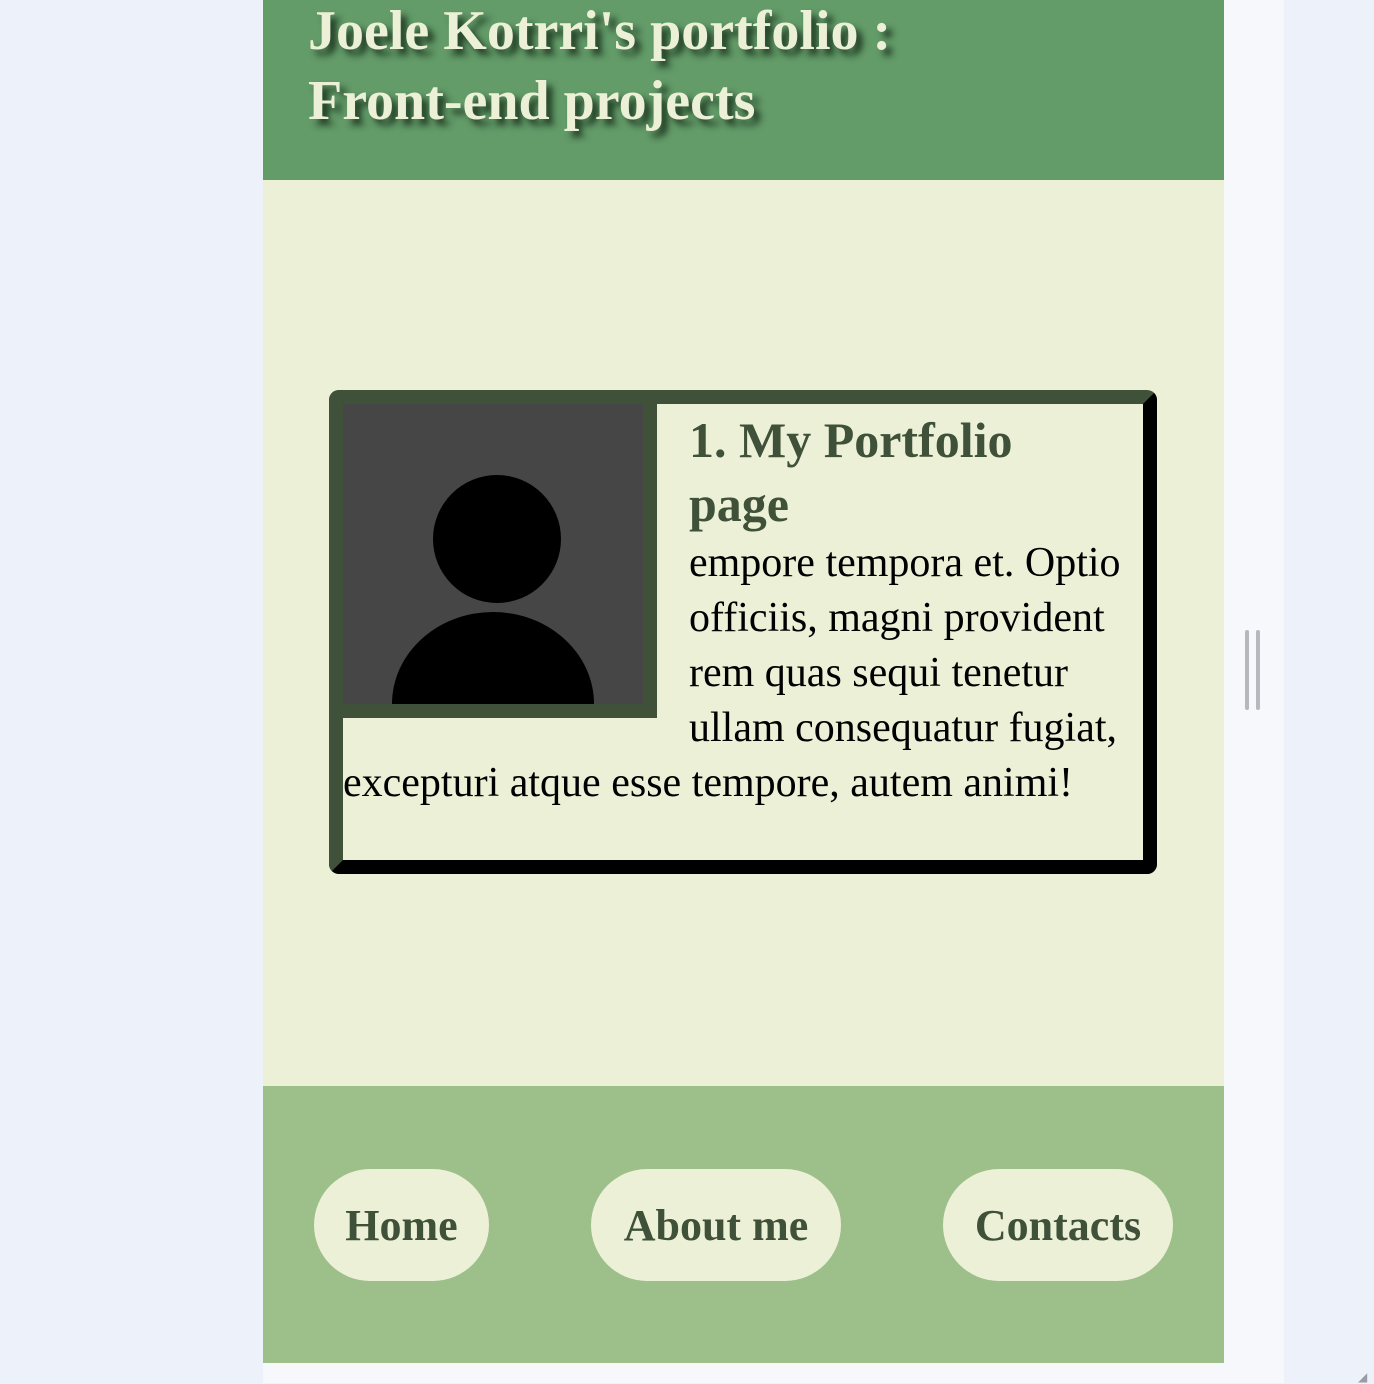  I want to click on project-title-line-2: page, so click(739, 504).